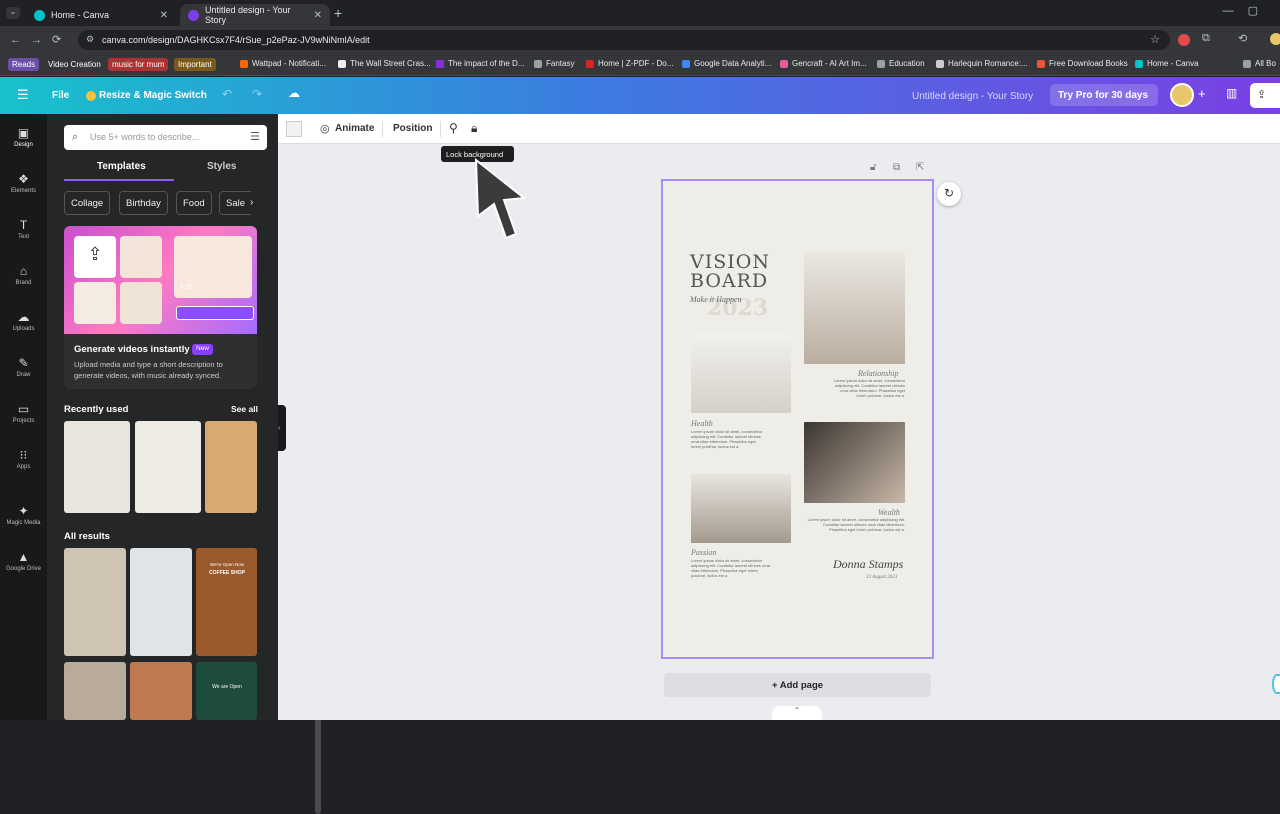 The width and height of the screenshot is (1280, 814). What do you see at coordinates (1242, 38) in the screenshot?
I see `history-icon: ⟲` at bounding box center [1242, 38].